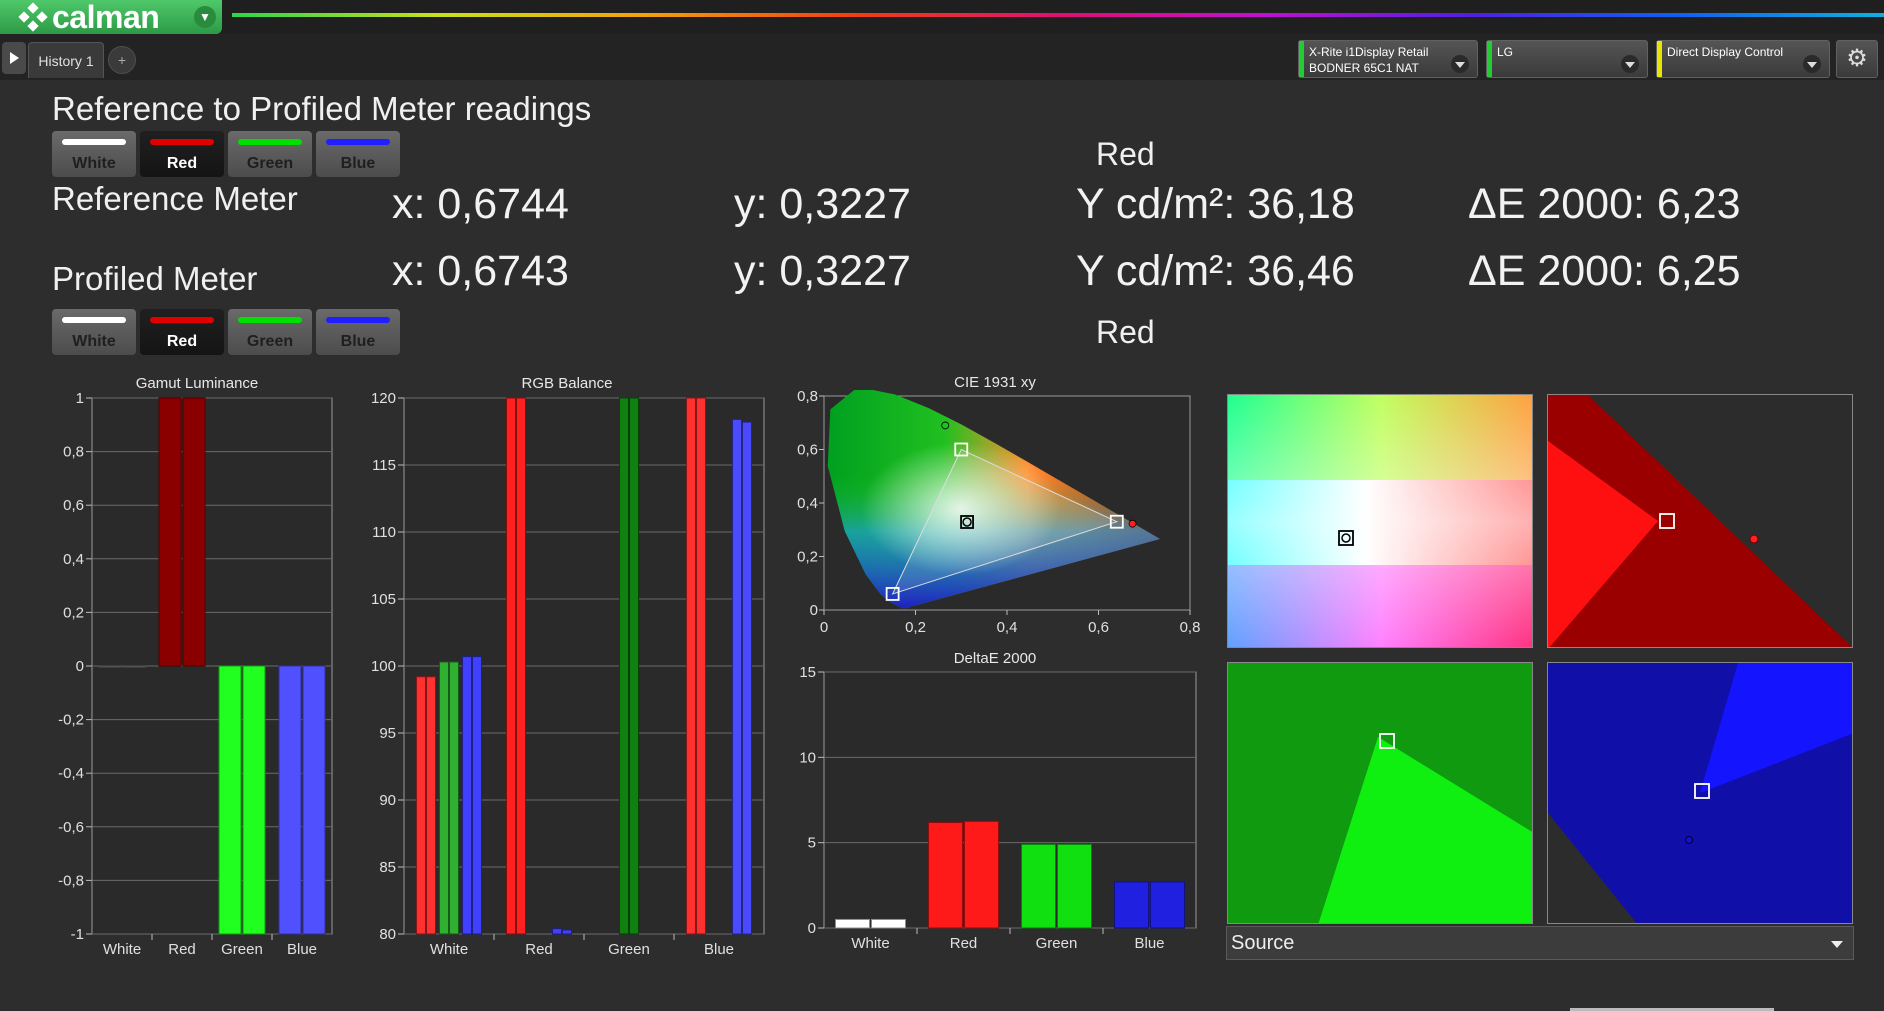 The height and width of the screenshot is (1011, 1884). What do you see at coordinates (384, 532) in the screenshot?
I see `y-tick-label: 110` at bounding box center [384, 532].